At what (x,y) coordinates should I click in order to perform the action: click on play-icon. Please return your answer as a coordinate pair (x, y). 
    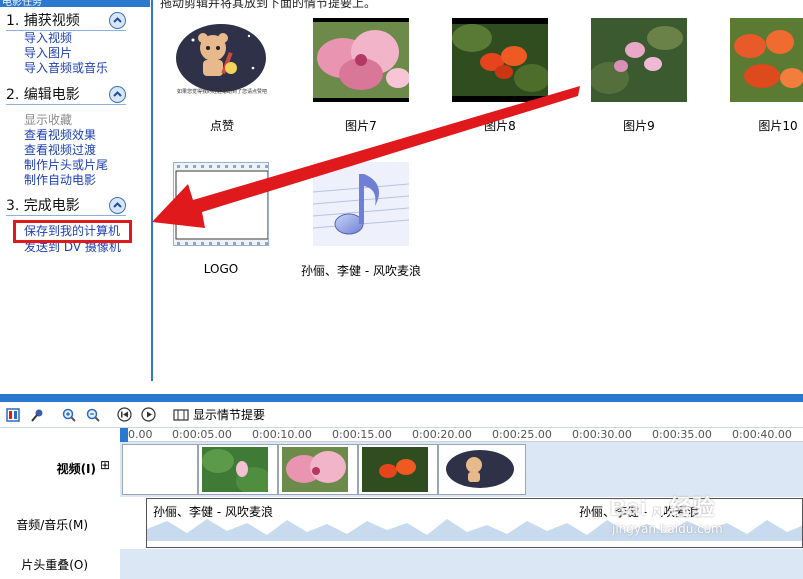
    Looking at the image, I should click on (148, 414).